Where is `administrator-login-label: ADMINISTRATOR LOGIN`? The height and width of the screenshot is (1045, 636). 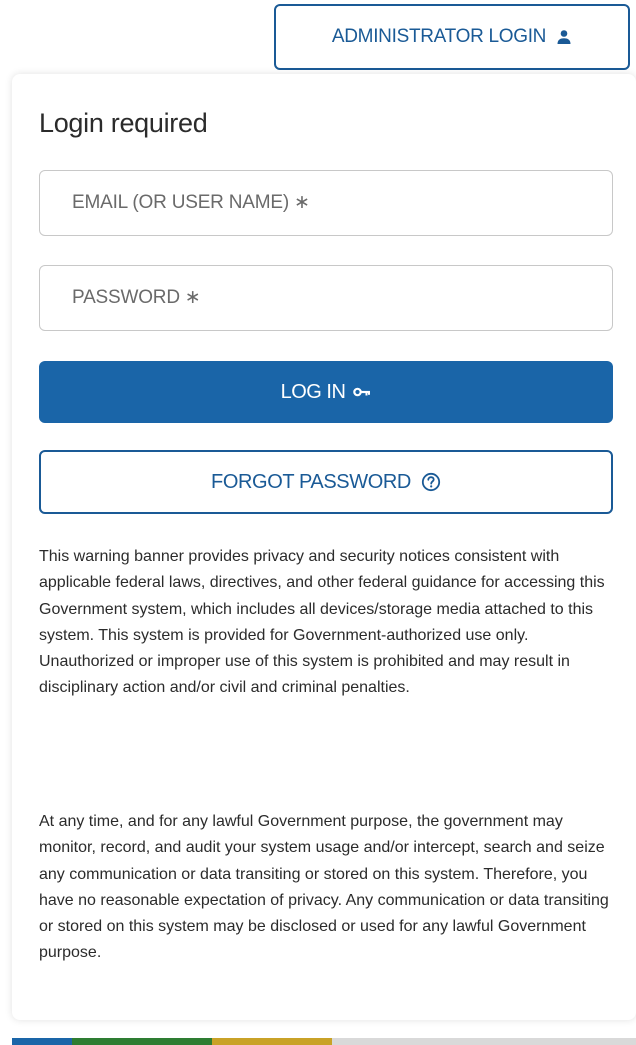
administrator-login-label: ADMINISTRATOR LOGIN is located at coordinates (439, 36).